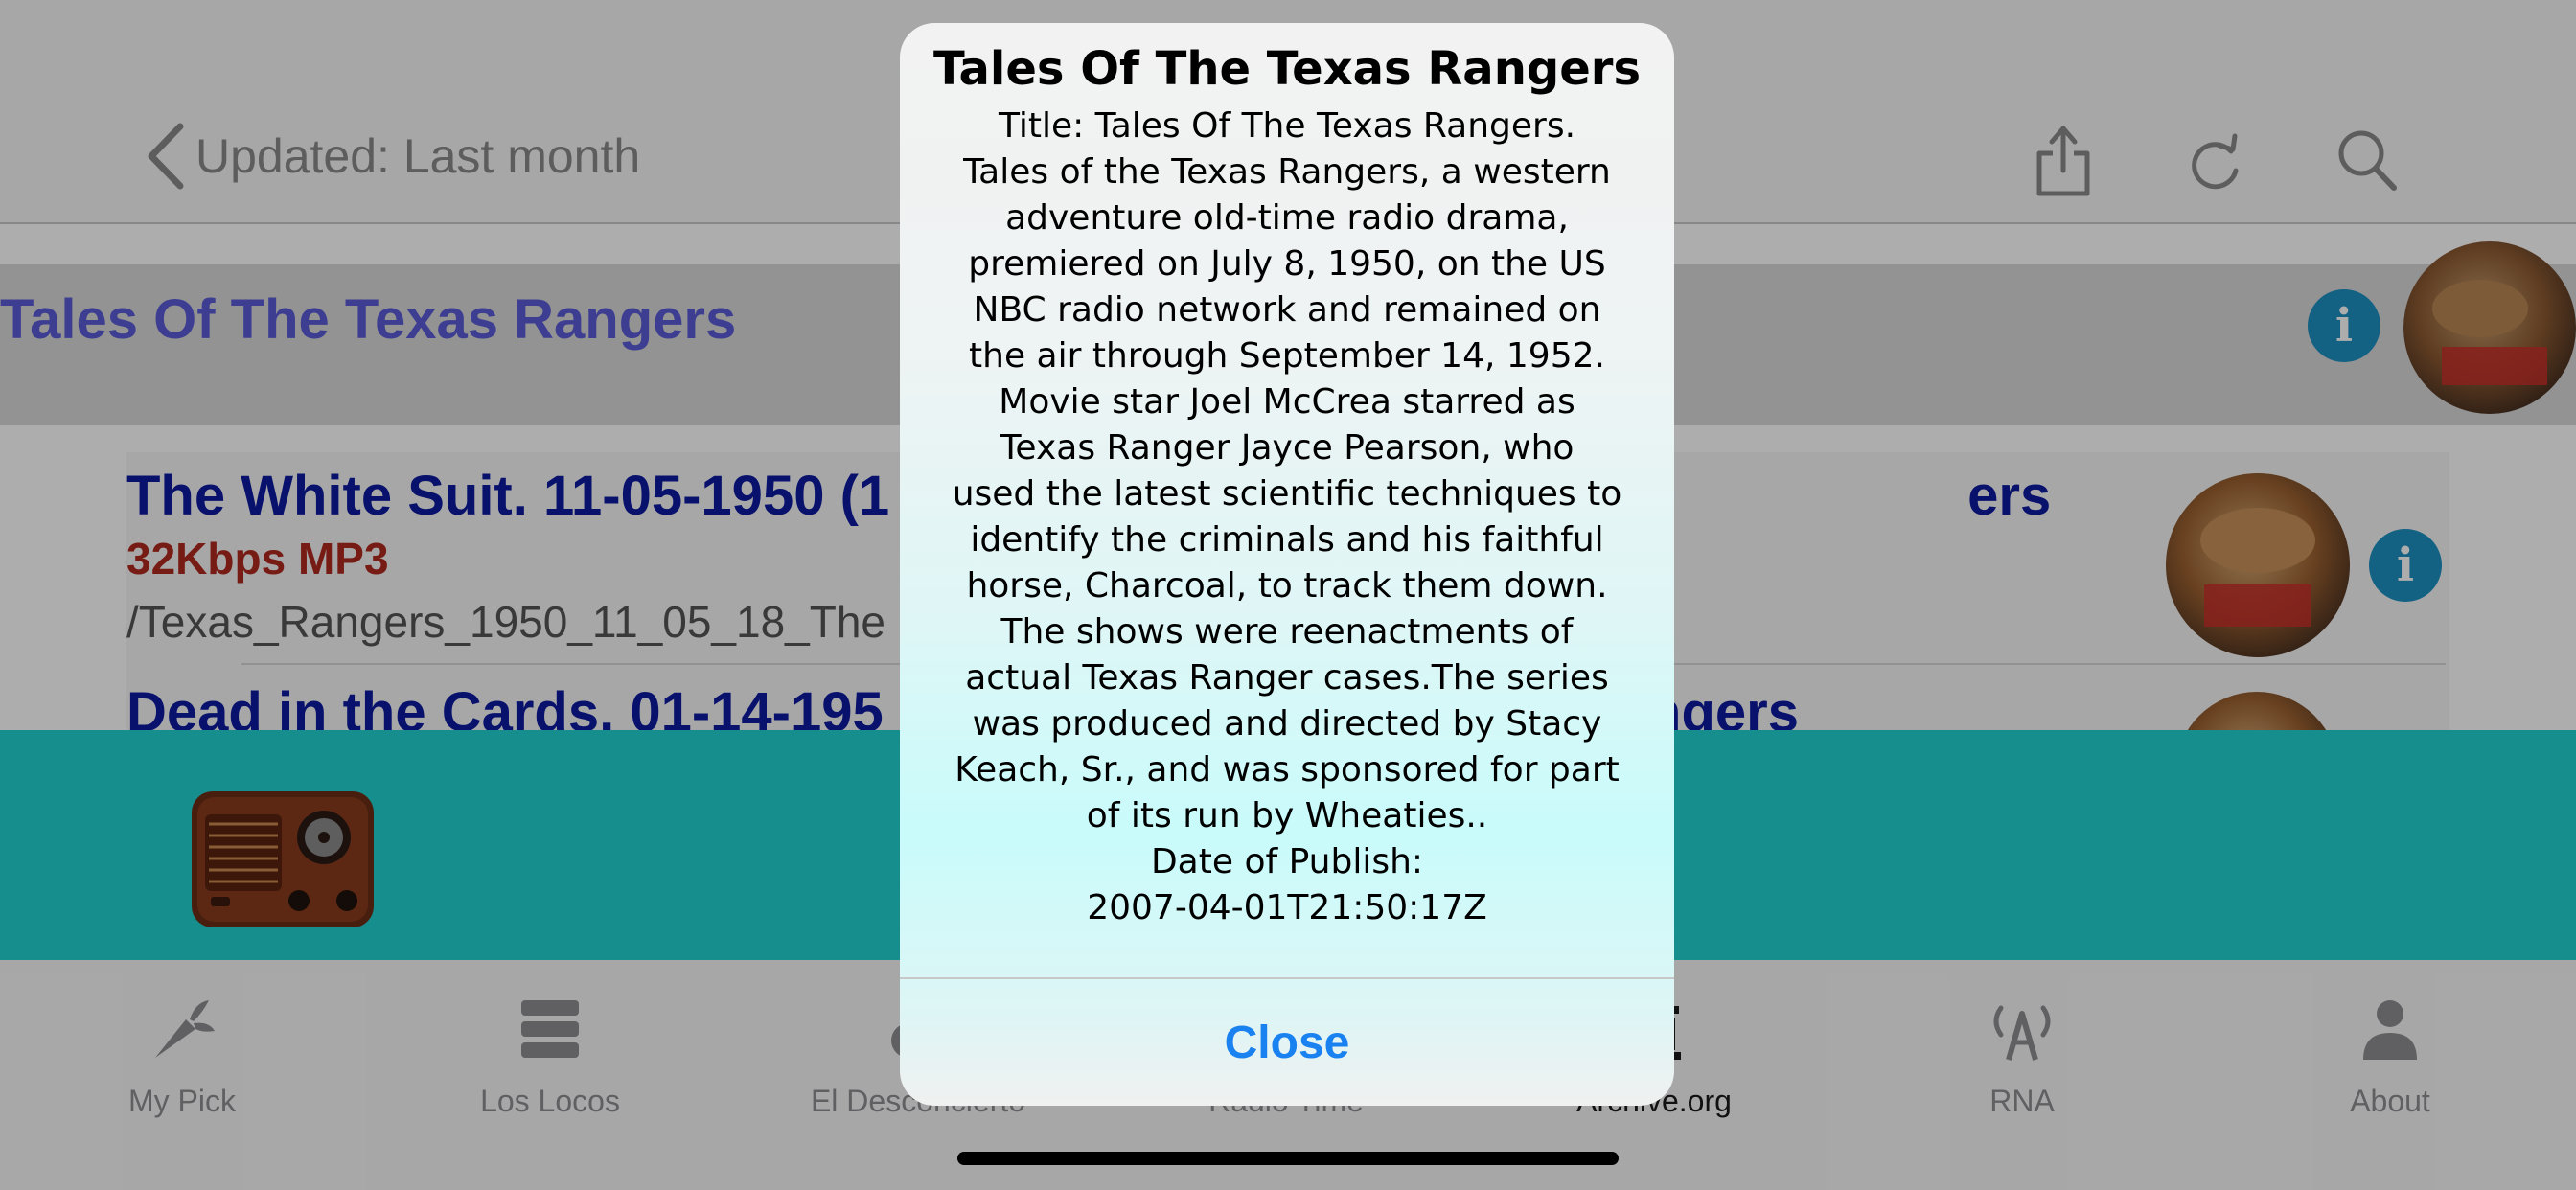  Describe the element at coordinates (1287, 816) in the screenshot. I see `alert-message-line: of its run by Wheaties..` at that location.